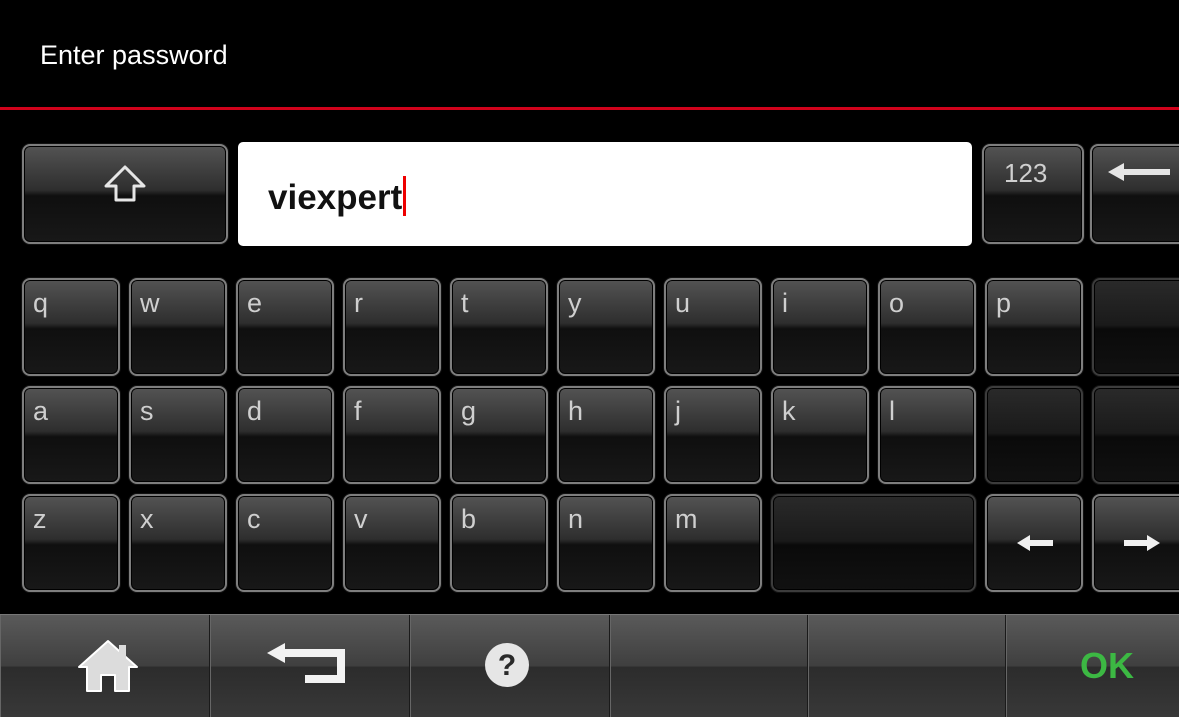 Image resolution: width=1179 pixels, height=717 pixels. Describe the element at coordinates (605, 194) in the screenshot. I see `password-input: viexpert` at that location.